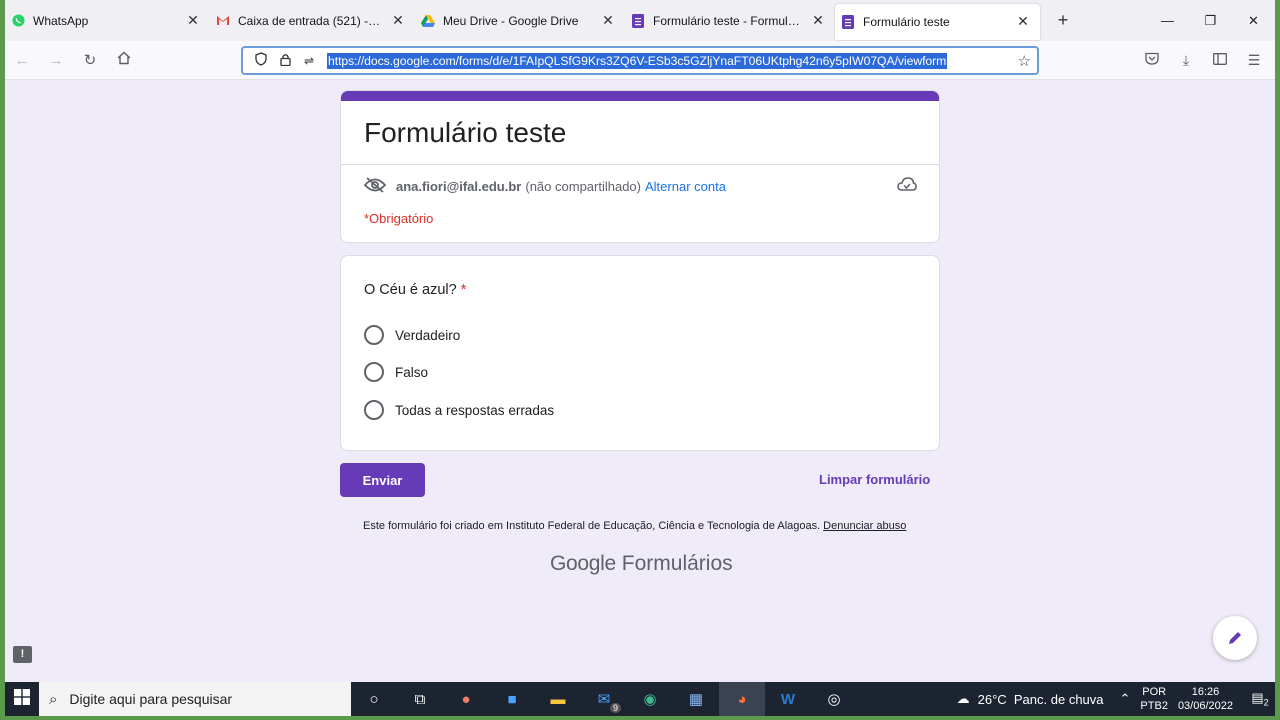 This screenshot has height=720, width=1280. What do you see at coordinates (615, 708) in the screenshot?
I see `mail-badge: 9` at bounding box center [615, 708].